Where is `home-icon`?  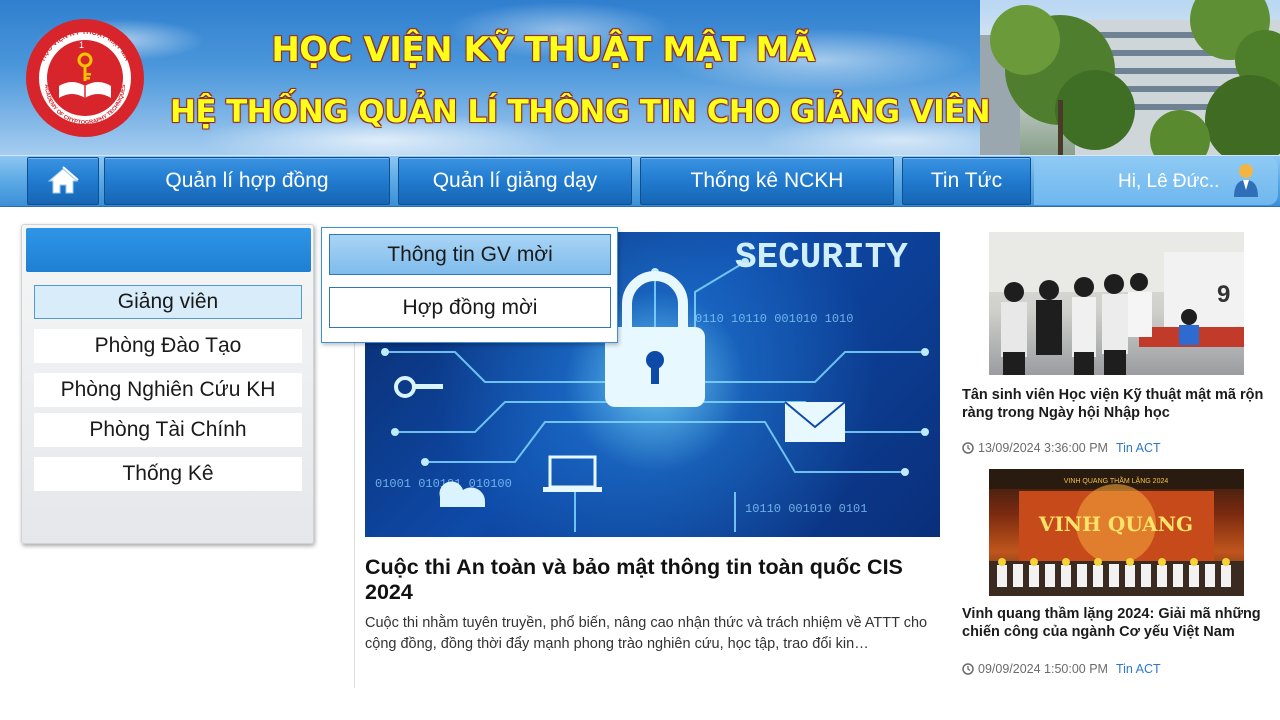 home-icon is located at coordinates (63, 180).